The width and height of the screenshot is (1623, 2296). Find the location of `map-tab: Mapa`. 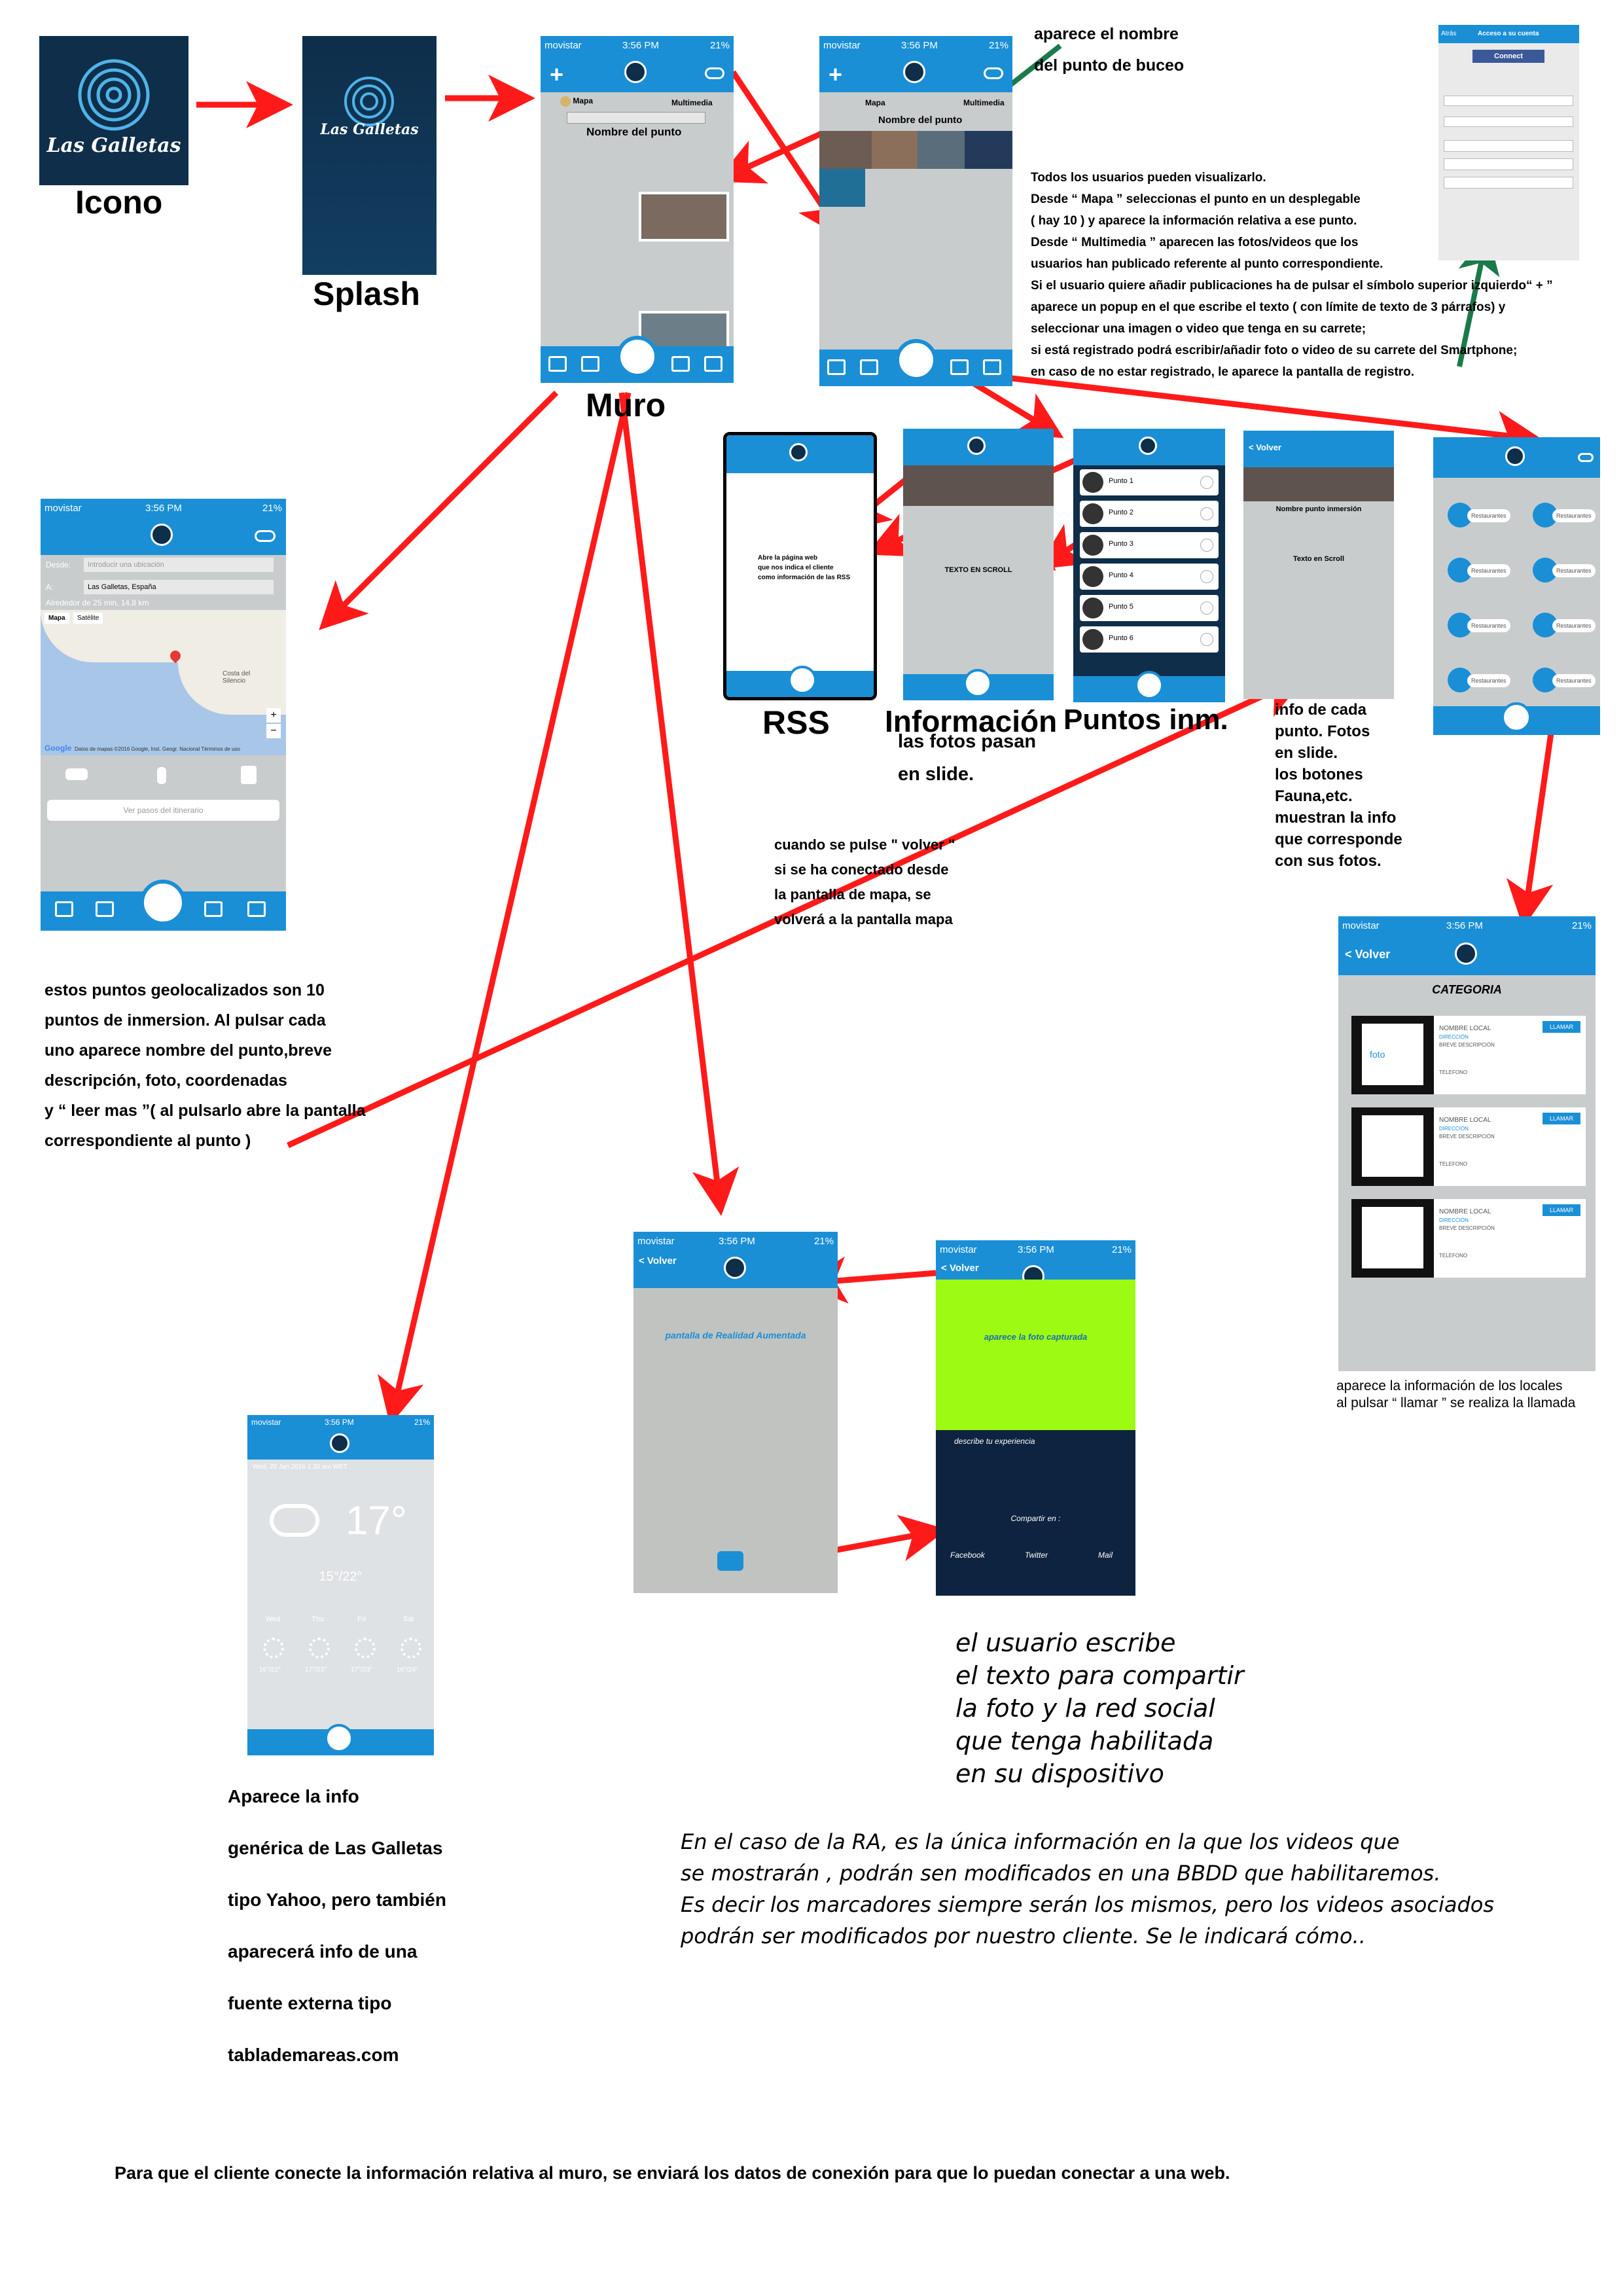

map-tab: Mapa is located at coordinates (57, 618).